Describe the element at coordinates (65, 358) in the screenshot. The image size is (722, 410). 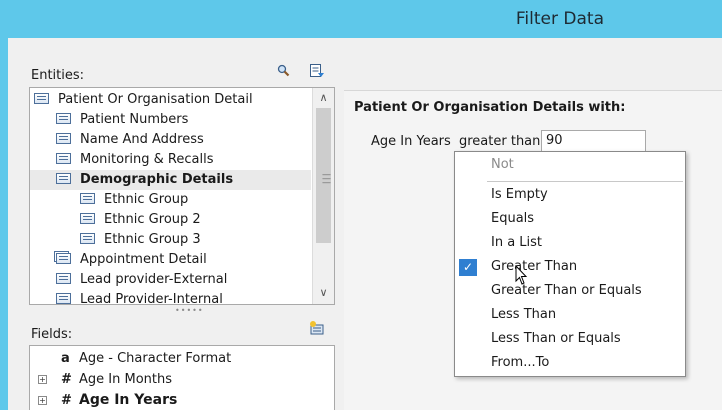
I see `text-type-icon: a` at that location.